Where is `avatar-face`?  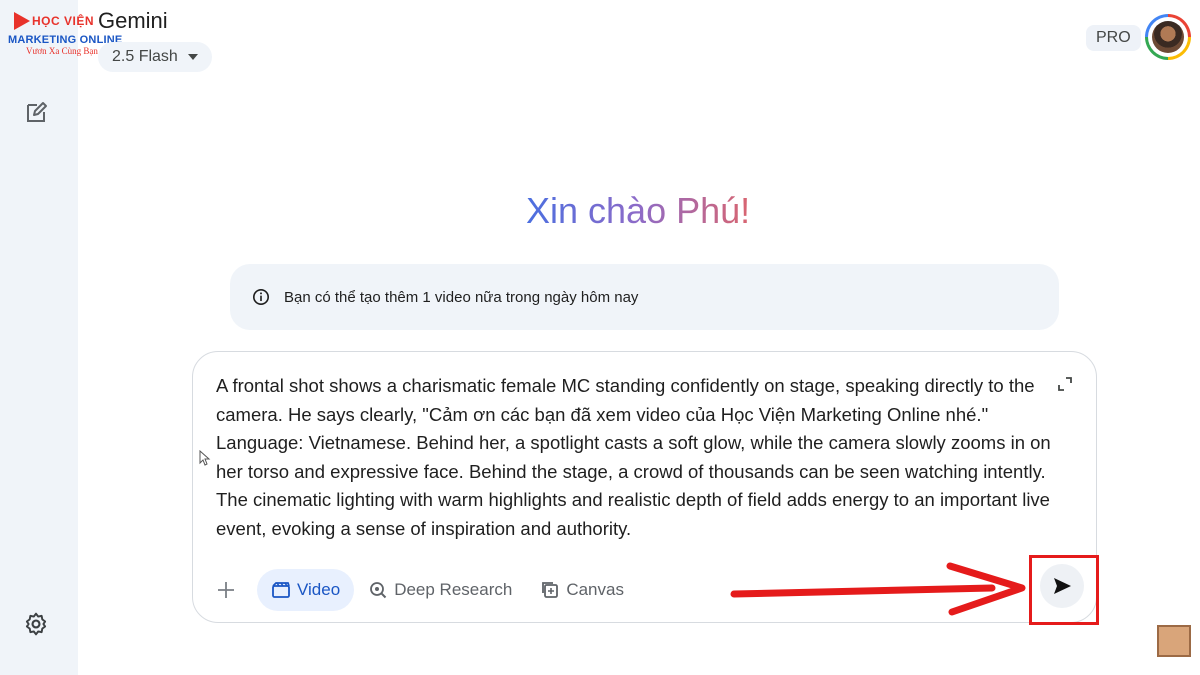
avatar-face is located at coordinates (1168, 37).